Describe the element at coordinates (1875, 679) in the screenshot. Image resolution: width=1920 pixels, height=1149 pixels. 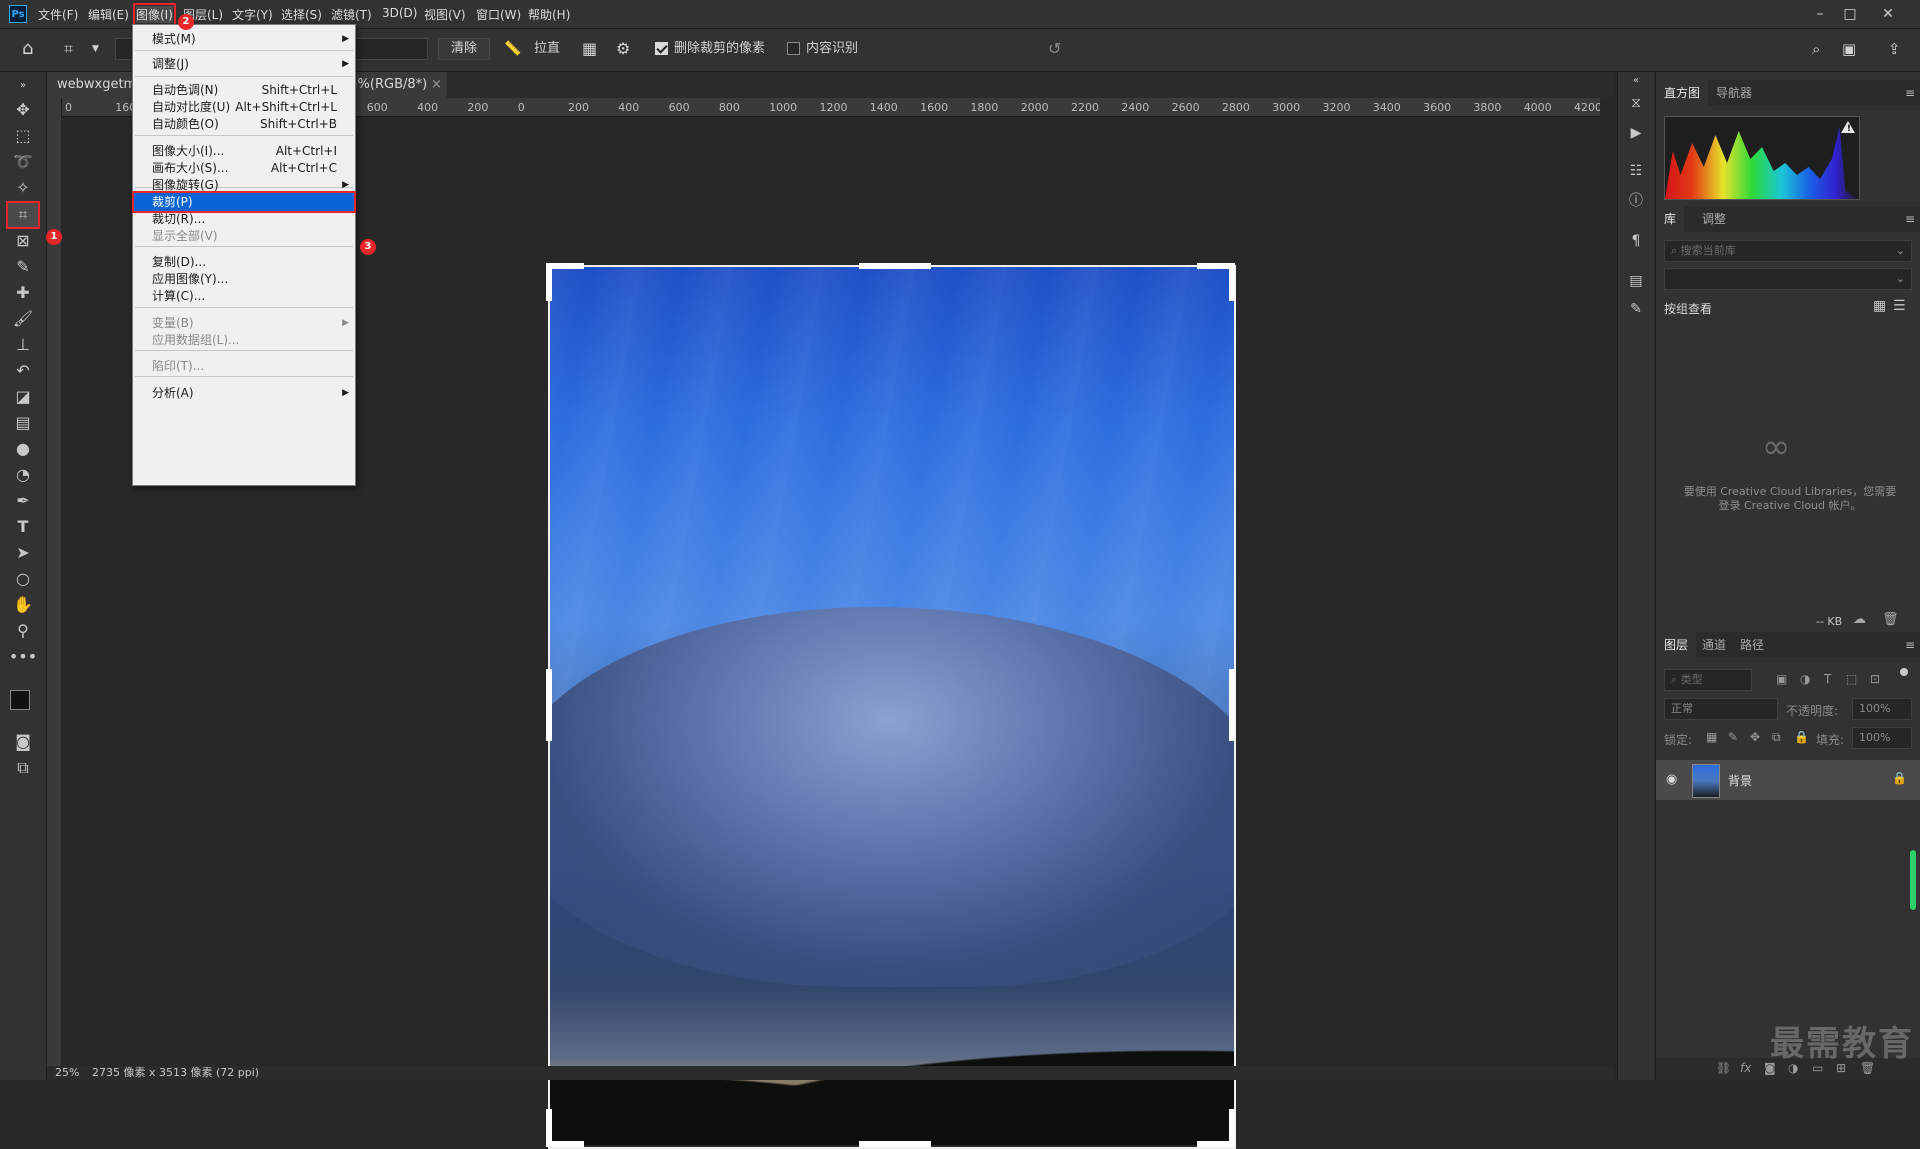
I see `filter-smart-icon: ⊡` at that location.